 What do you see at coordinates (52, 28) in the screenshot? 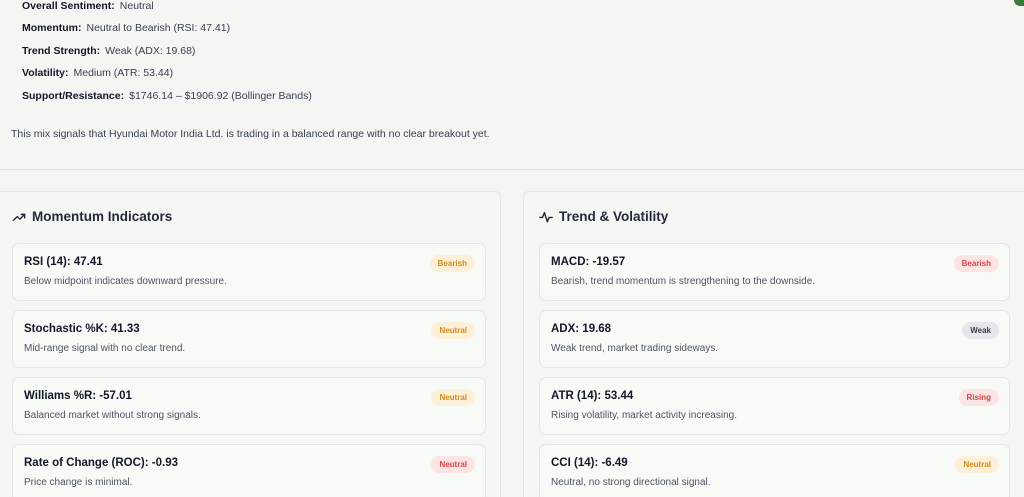
I see `summary-label: Momentum:` at bounding box center [52, 28].